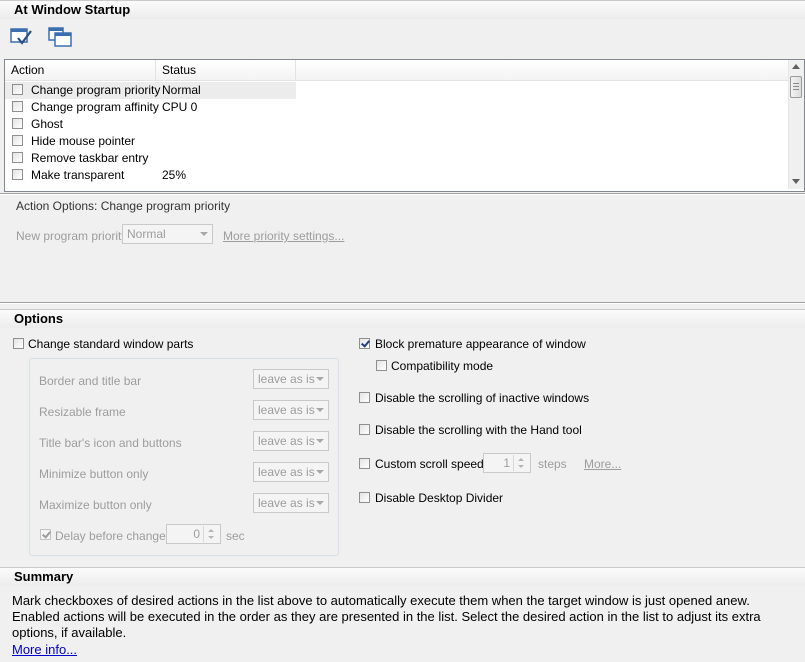 Image resolution: width=805 pixels, height=662 pixels. I want to click on options-title: Options, so click(39, 318).